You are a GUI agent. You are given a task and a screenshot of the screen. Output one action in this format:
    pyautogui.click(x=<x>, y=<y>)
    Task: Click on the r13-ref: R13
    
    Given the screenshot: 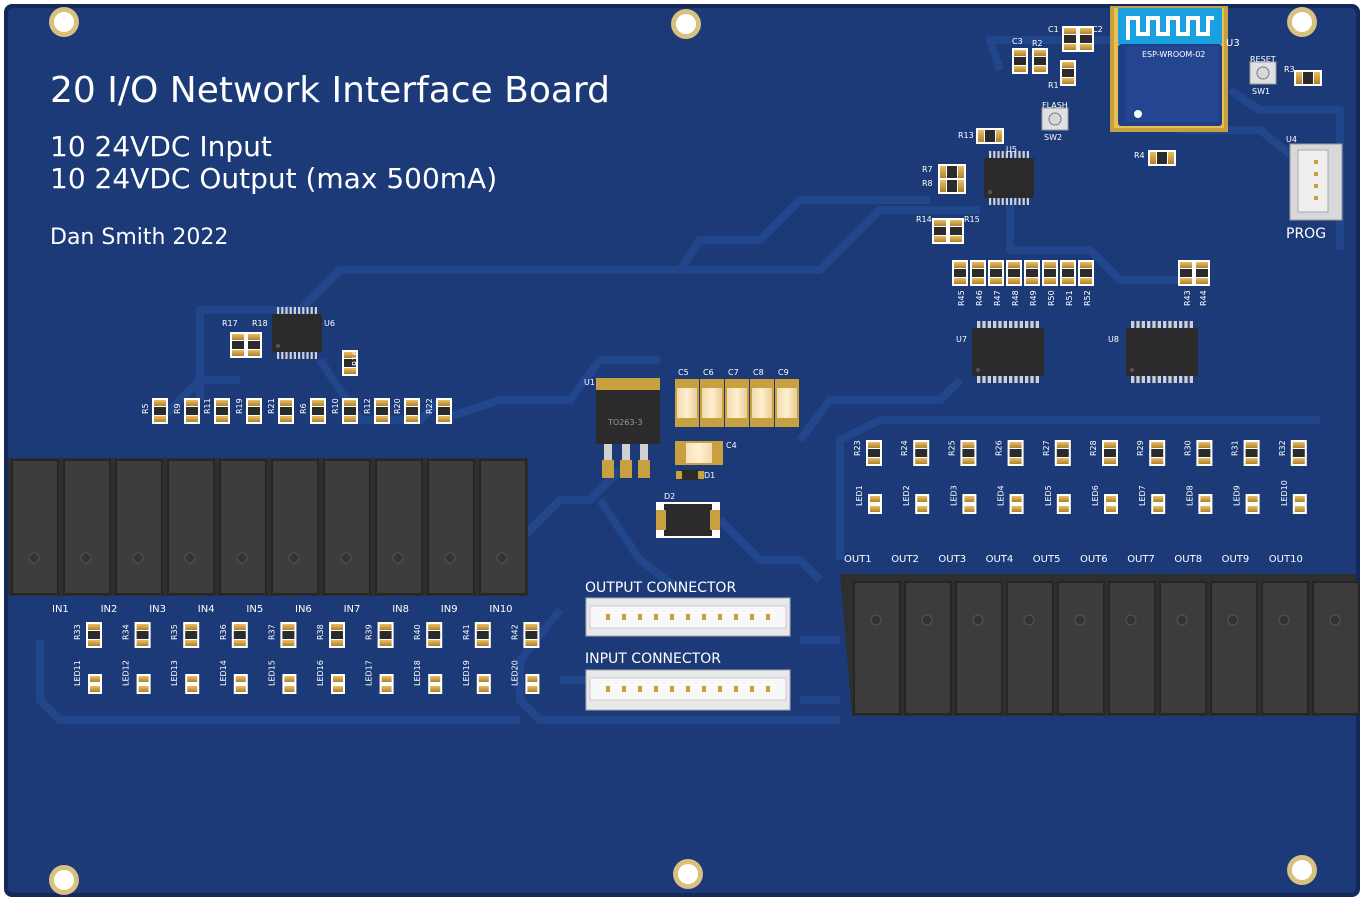 What is the action you would take?
    pyautogui.click(x=966, y=135)
    